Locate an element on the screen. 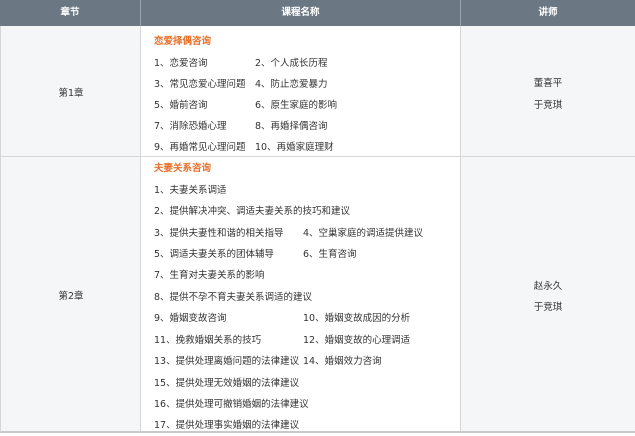 The image size is (635, 436). header-chapter: 章节 is located at coordinates (70, 12).